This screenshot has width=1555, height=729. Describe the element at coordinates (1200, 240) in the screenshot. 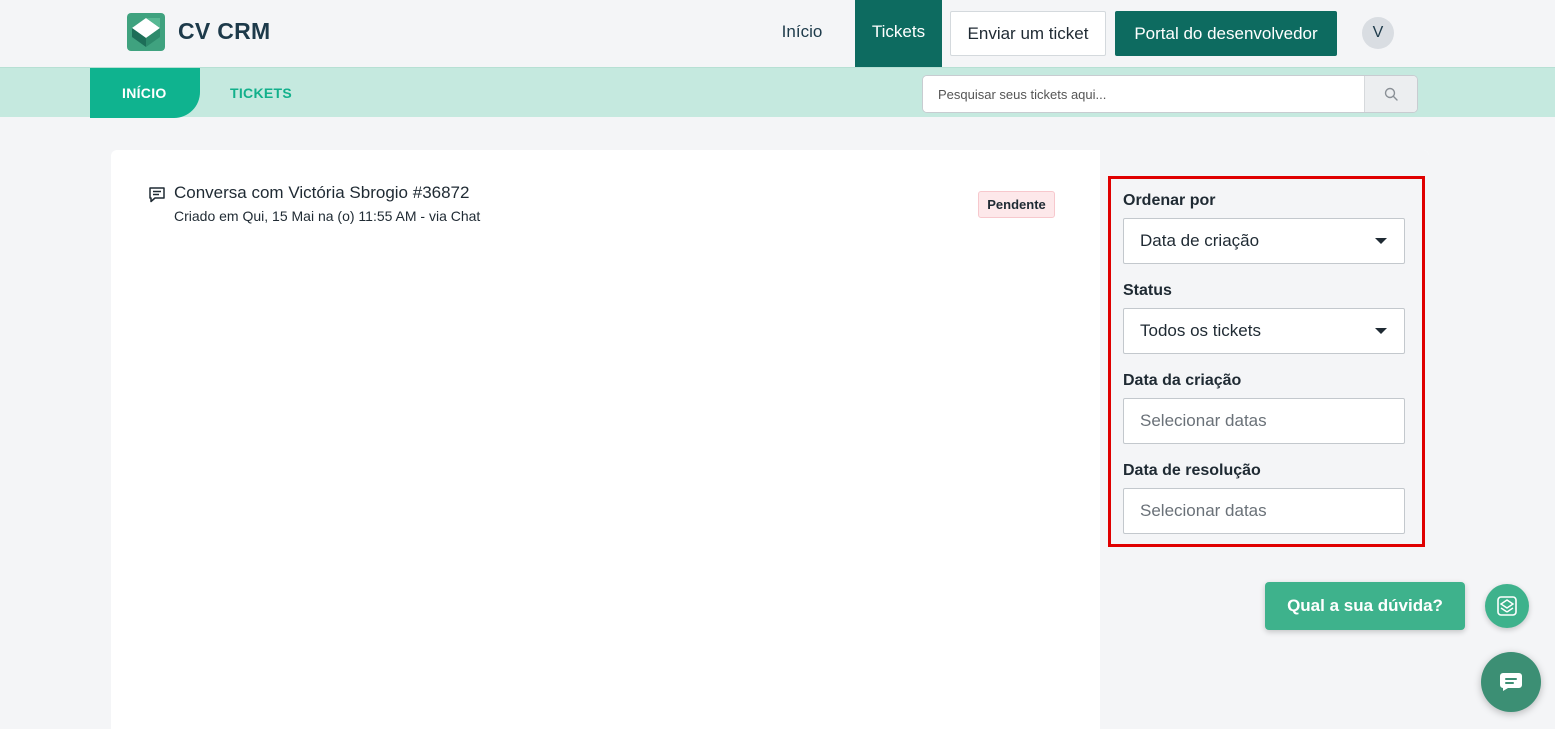

I see `order-by-value: Data de criação` at that location.